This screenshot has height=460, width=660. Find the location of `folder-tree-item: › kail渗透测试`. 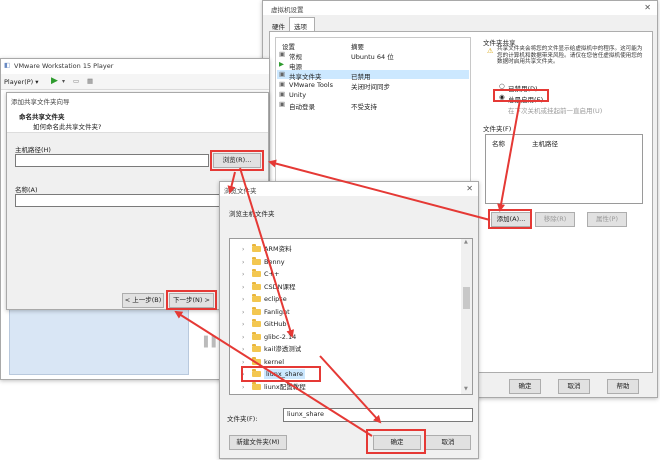

folder-tree-item: › kail渗透测试 is located at coordinates (347, 349).